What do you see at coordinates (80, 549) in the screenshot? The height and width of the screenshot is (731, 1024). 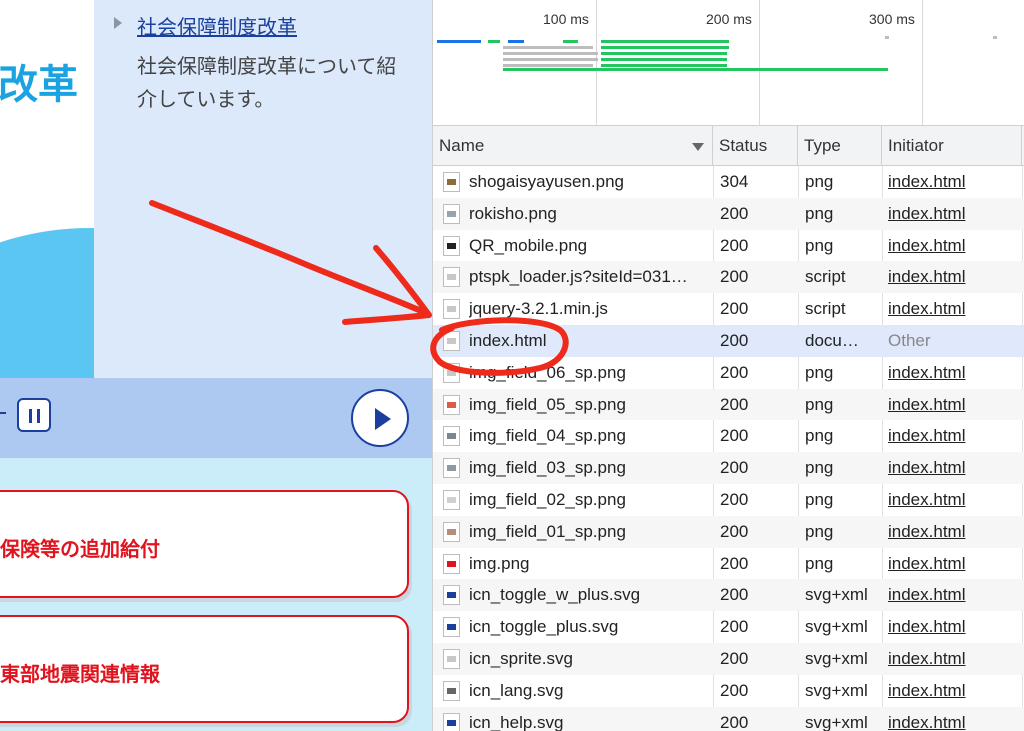 I see `notice-card-label: 保険等の追加給付` at bounding box center [80, 549].